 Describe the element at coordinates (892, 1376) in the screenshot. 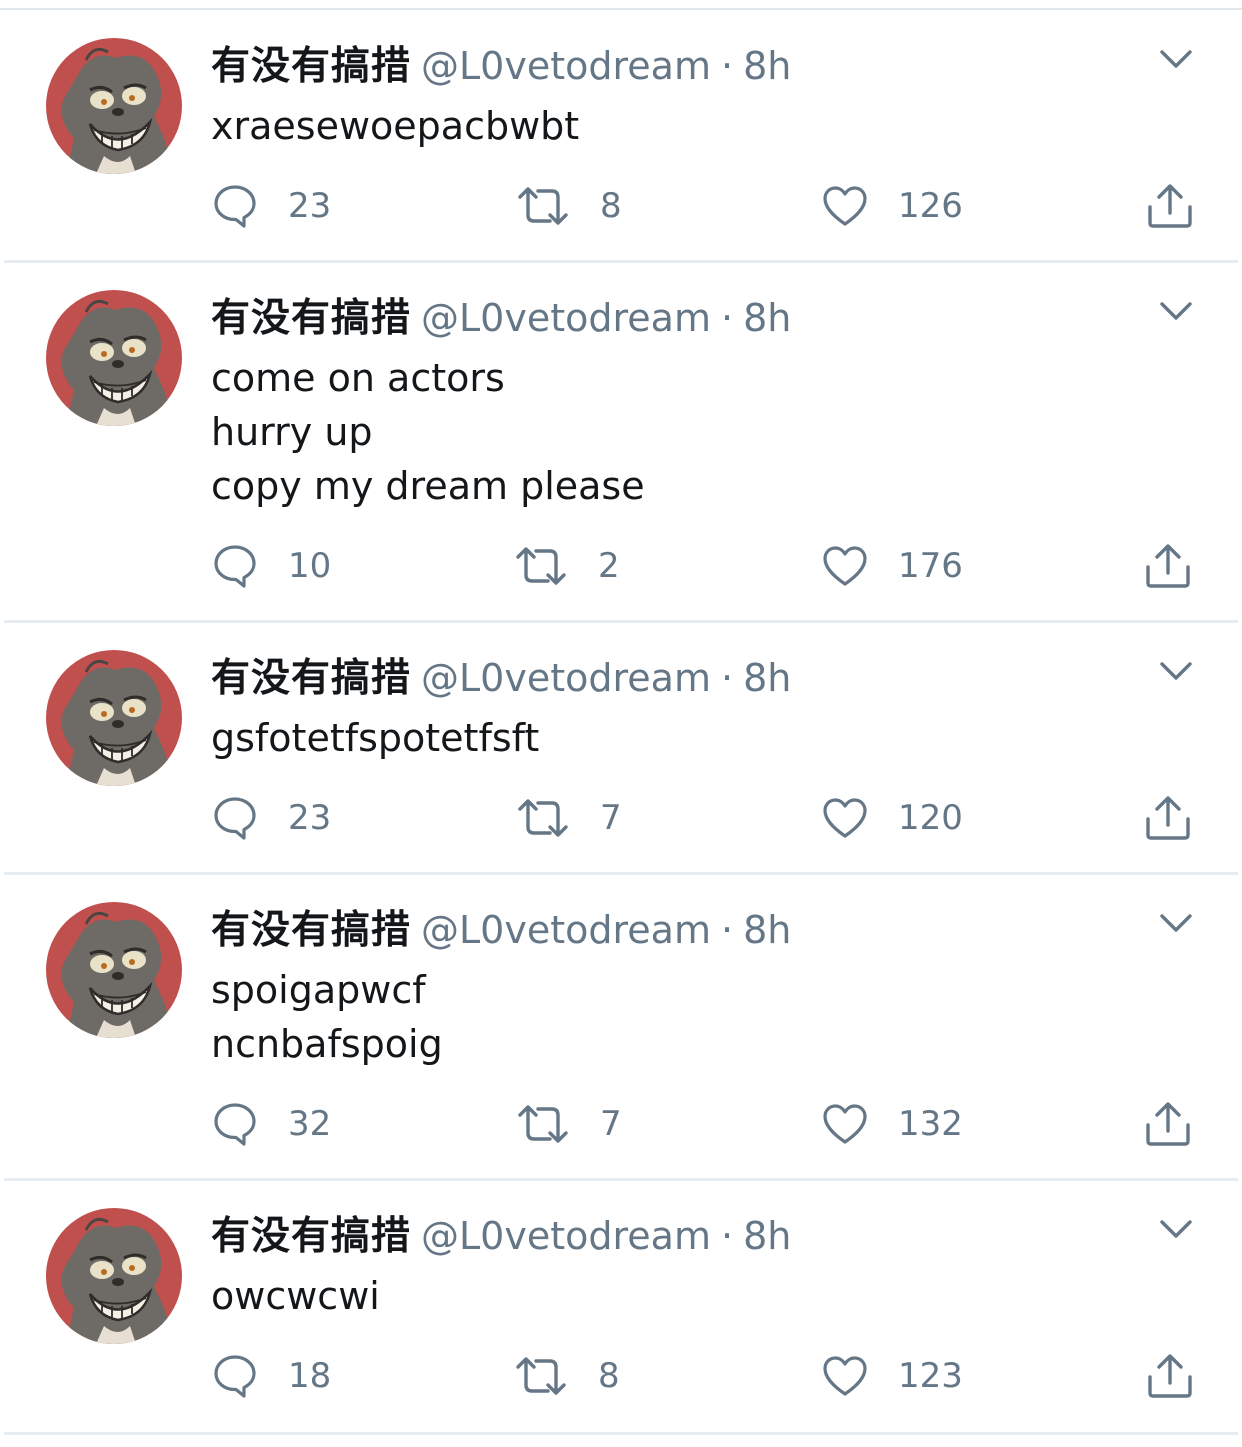

I see `like-button: 123` at that location.